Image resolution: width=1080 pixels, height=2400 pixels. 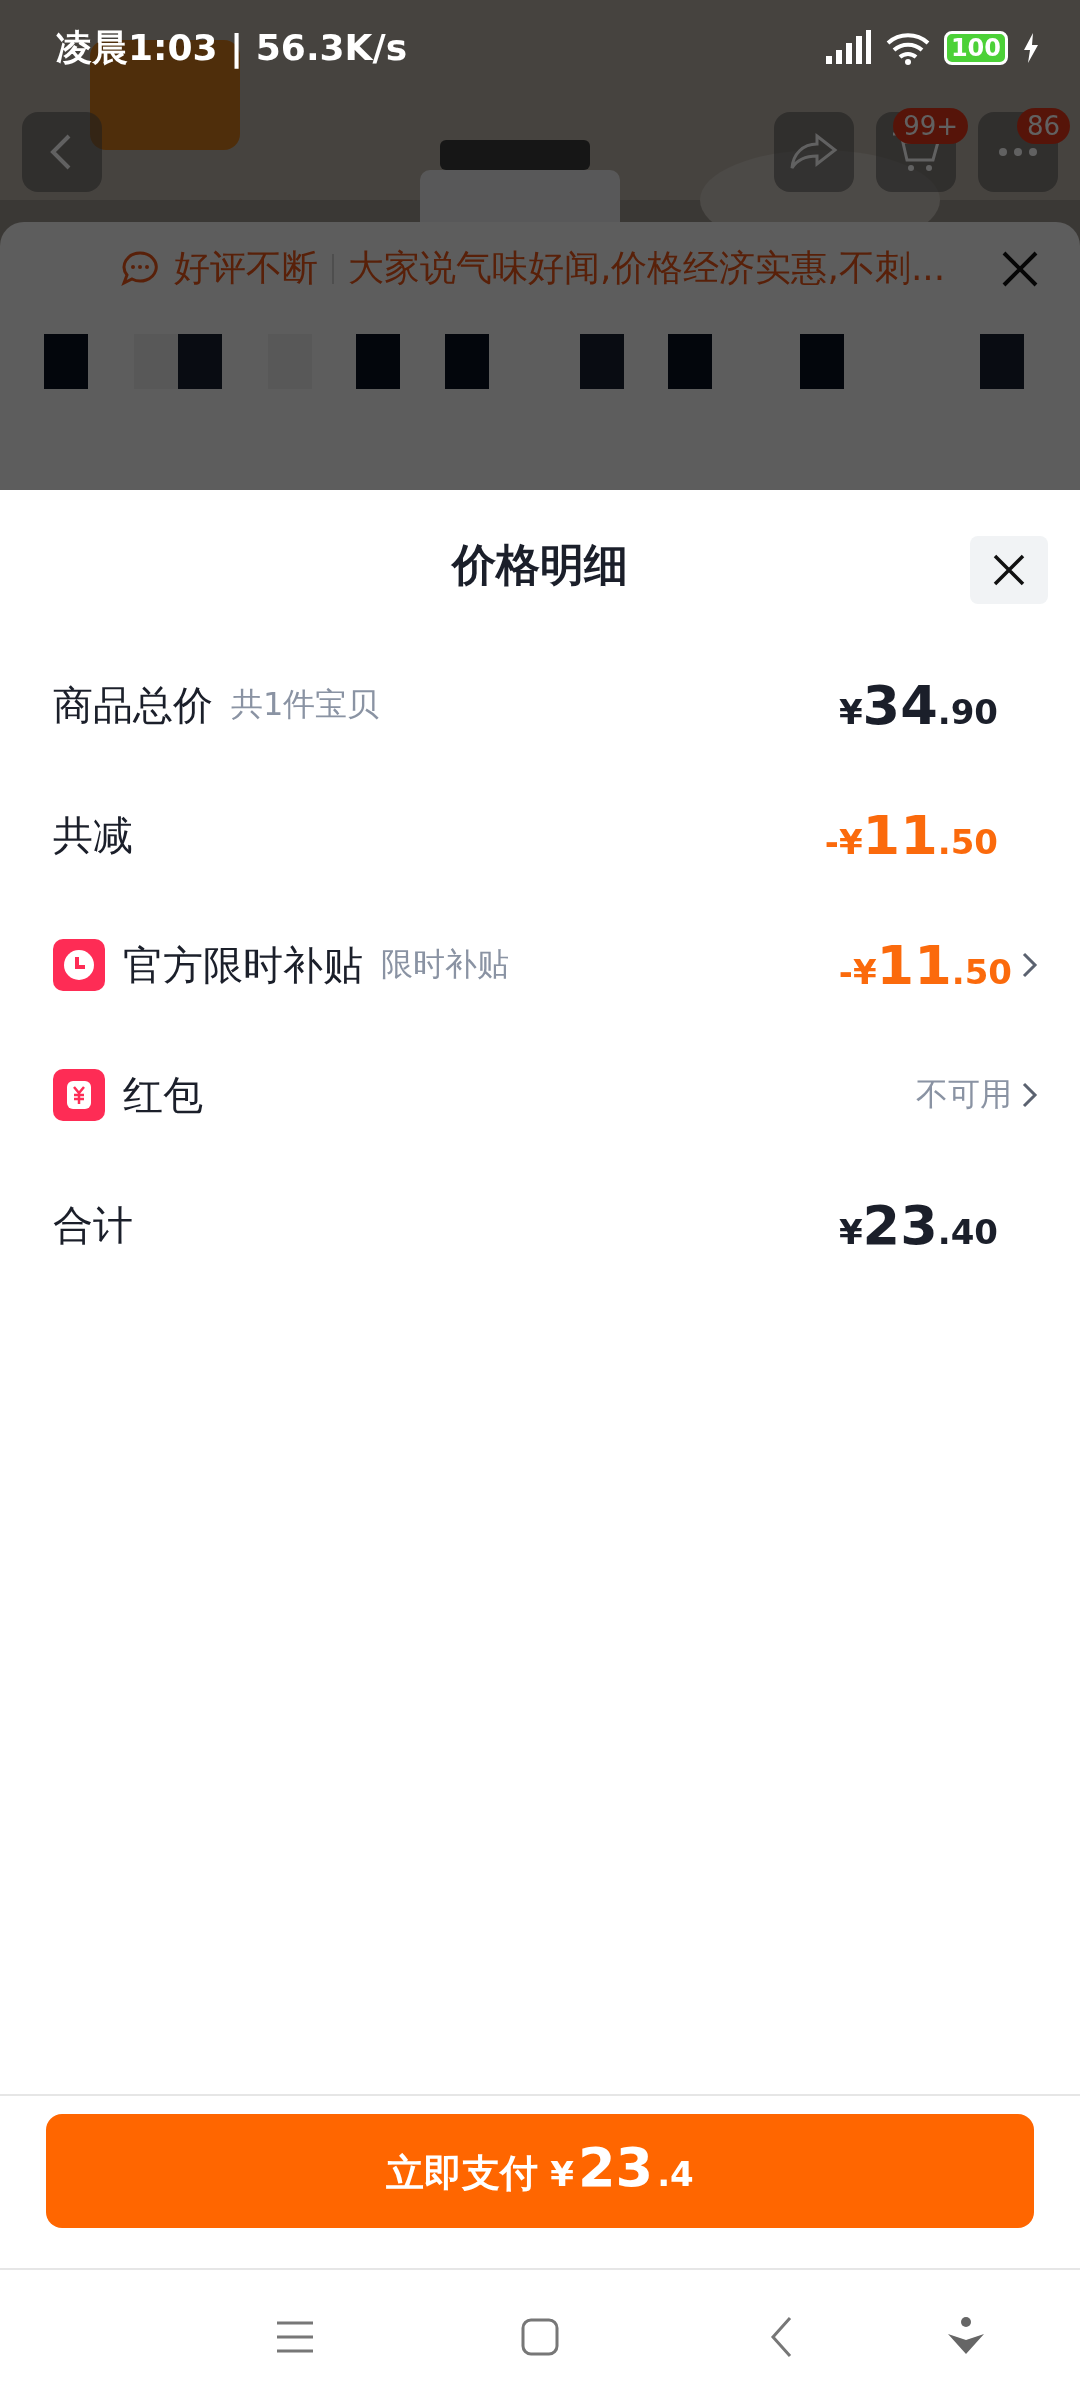 I want to click on row-note: 共1件宝贝, so click(x=305, y=704).